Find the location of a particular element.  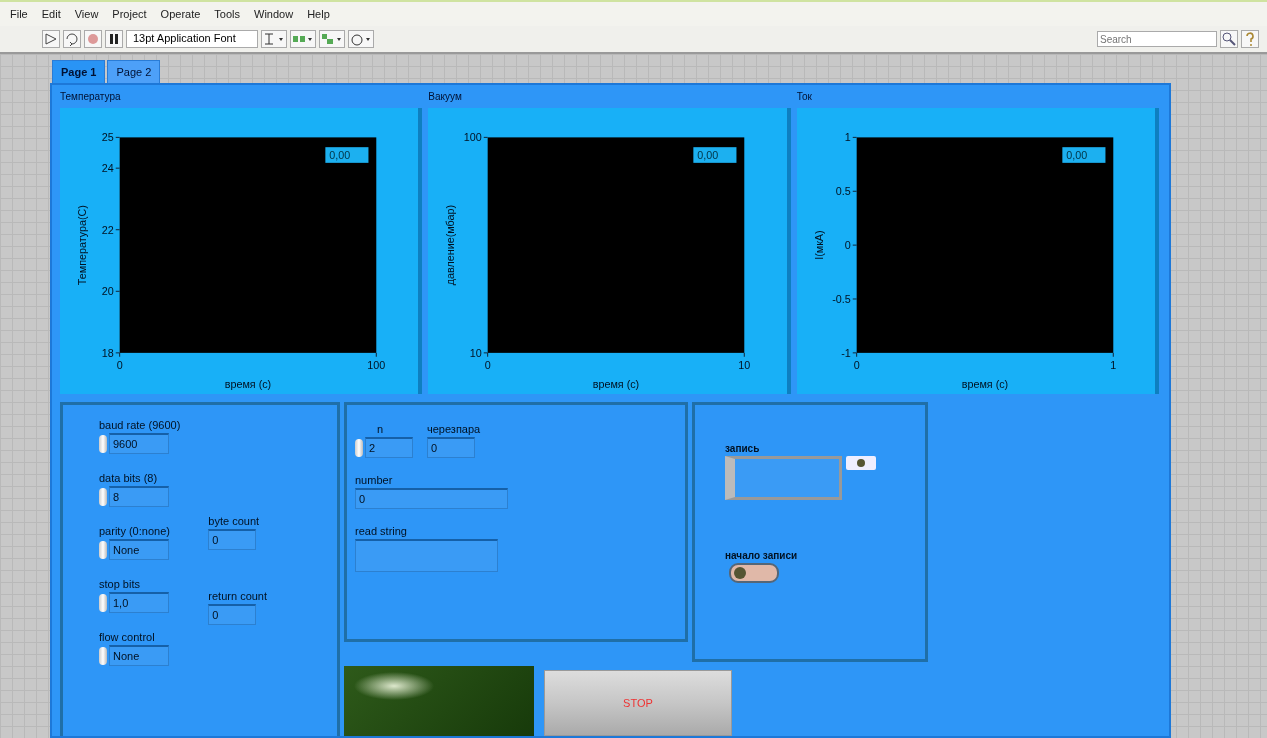

tab: Page 2 is located at coordinates (134, 71).